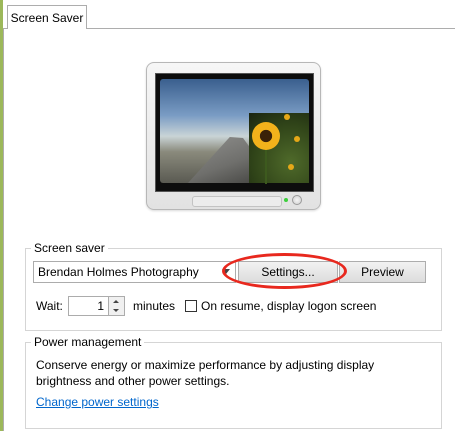 This screenshot has width=455, height=431. What do you see at coordinates (297, 200) in the screenshot?
I see `power-button-icon` at bounding box center [297, 200].